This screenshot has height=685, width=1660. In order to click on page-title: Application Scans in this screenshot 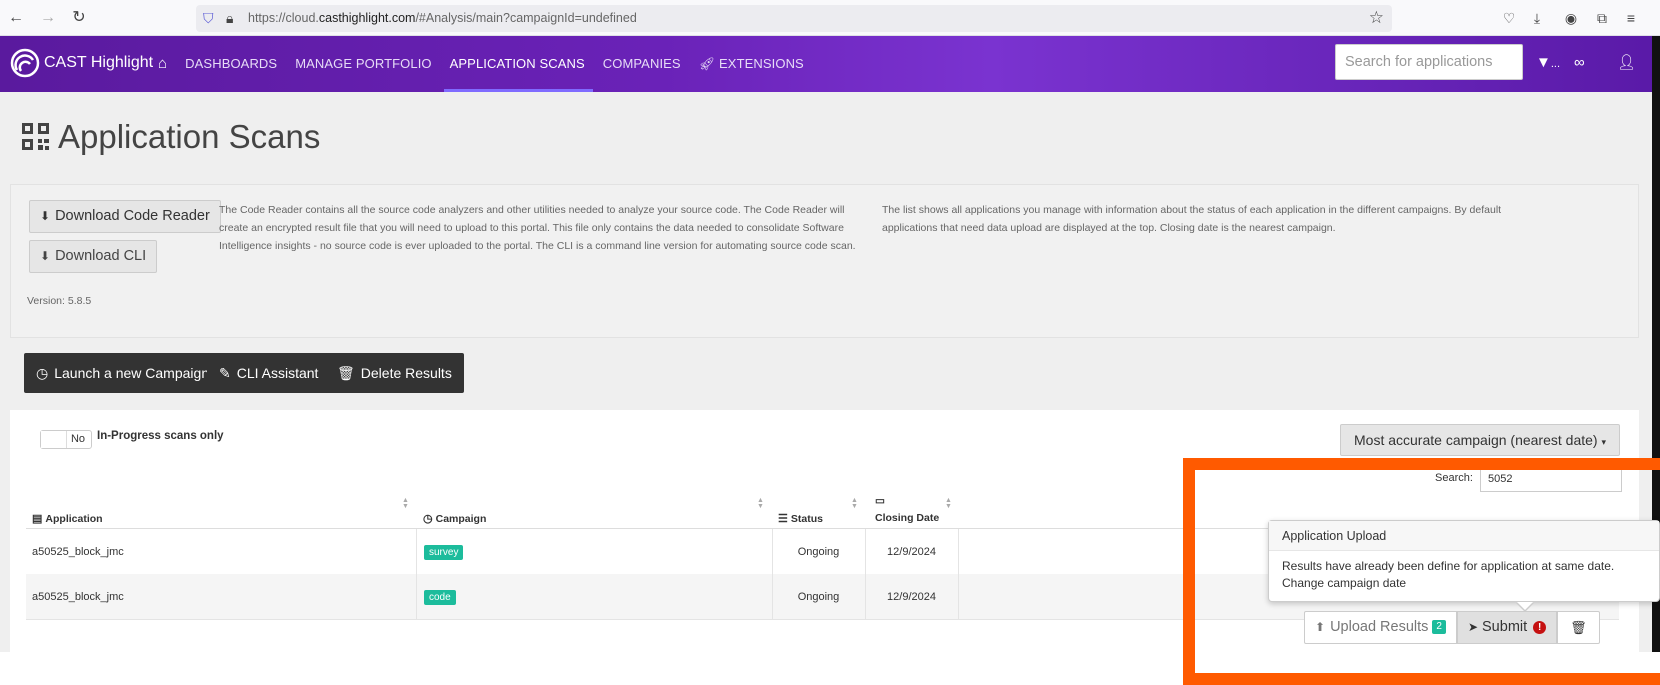, I will do `click(171, 137)`.